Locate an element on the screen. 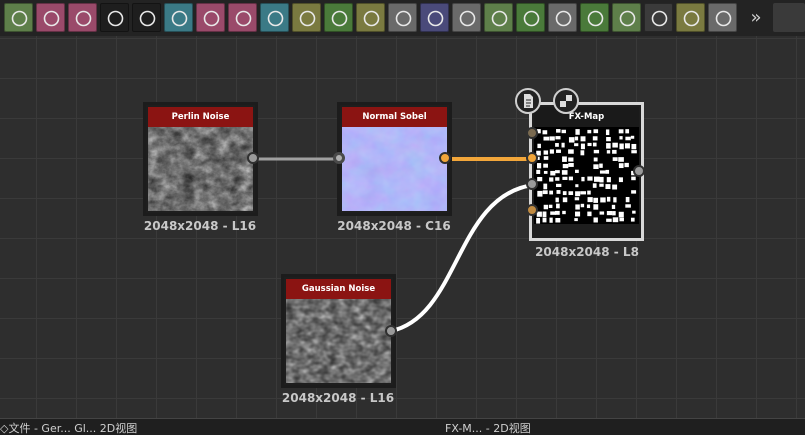 The image size is (805, 435). waveform-icon is located at coordinates (722, 17).